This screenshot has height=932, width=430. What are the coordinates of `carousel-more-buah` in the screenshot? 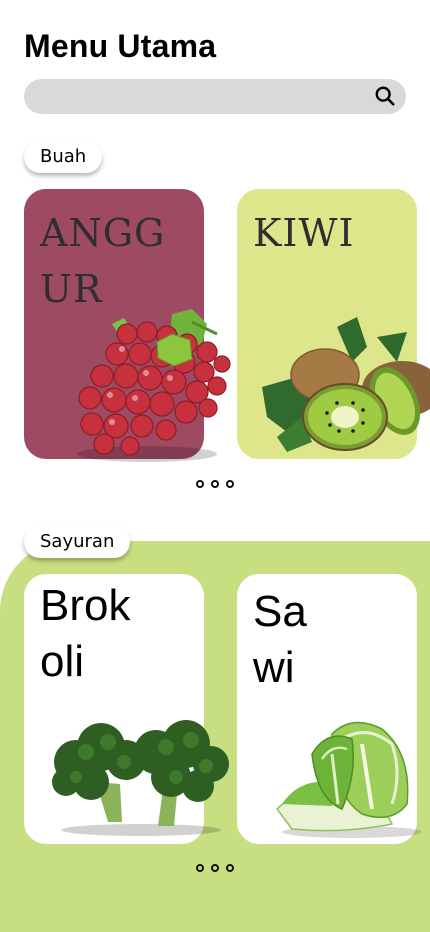 It's located at (215, 484).